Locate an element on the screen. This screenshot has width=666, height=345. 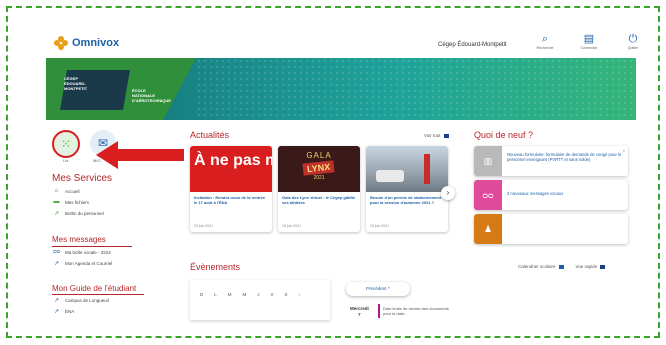
guide-title: Mon Guide de l'étudiant is located at coordinates (94, 288).